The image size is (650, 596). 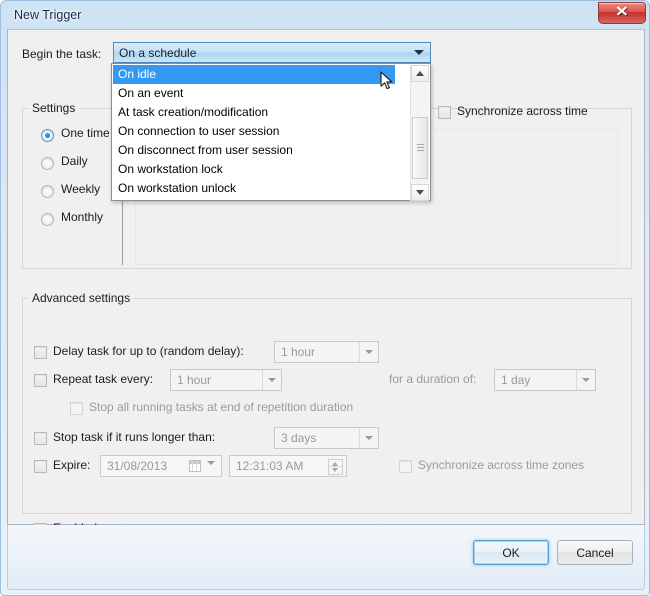 I want to click on sync-across-time-zones-checkbox, so click(x=405, y=466).